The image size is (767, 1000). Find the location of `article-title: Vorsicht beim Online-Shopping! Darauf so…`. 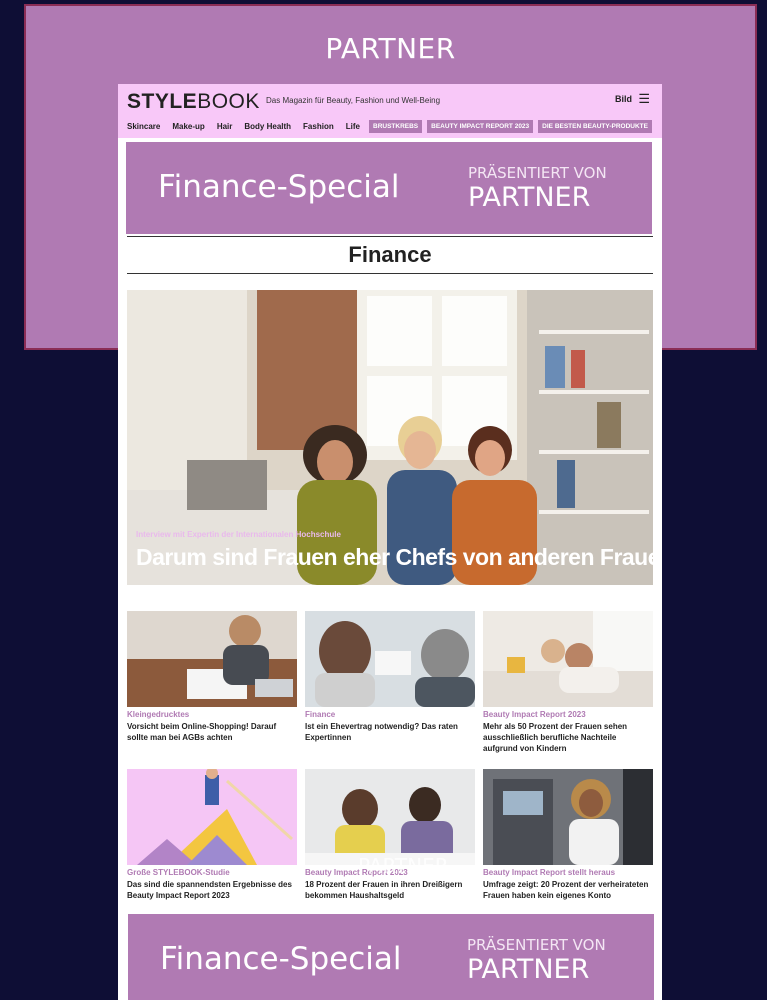

article-title: Vorsicht beim Online-Shopping! Darauf so… is located at coordinates (212, 732).